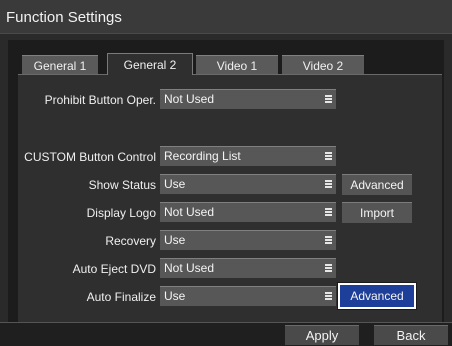 The width and height of the screenshot is (452, 346). Describe the element at coordinates (411, 335) in the screenshot. I see `back-button: Back` at that location.